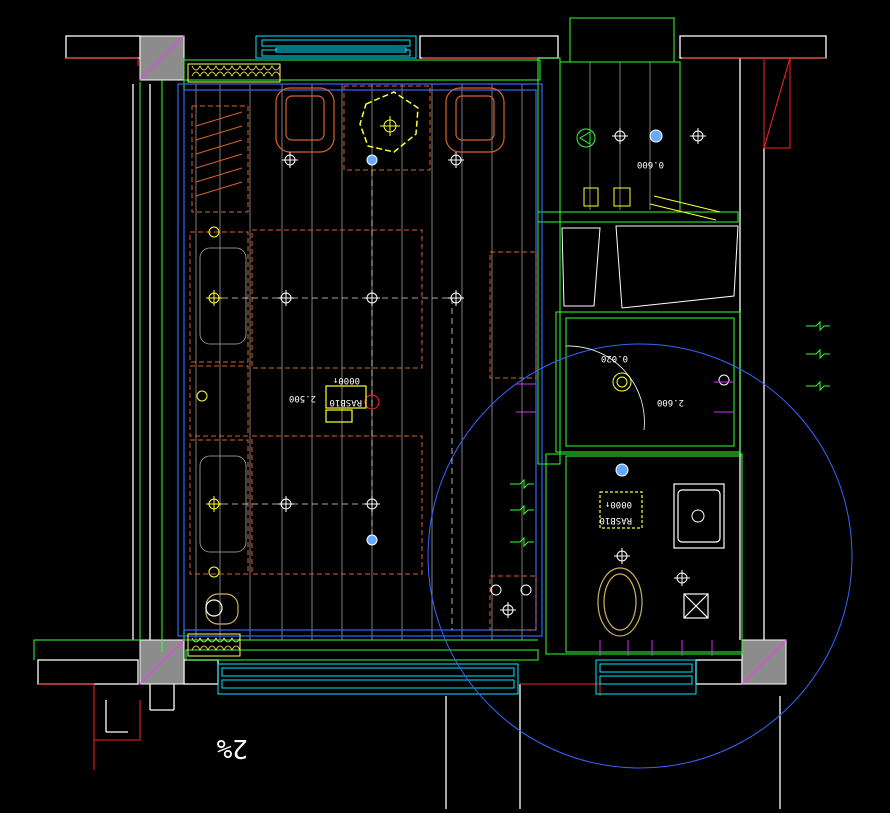 Image resolution: width=890 pixels, height=813 pixels. What do you see at coordinates (650, 164) in the screenshot?
I see `label-fixture-6: 0.600` at bounding box center [650, 164].